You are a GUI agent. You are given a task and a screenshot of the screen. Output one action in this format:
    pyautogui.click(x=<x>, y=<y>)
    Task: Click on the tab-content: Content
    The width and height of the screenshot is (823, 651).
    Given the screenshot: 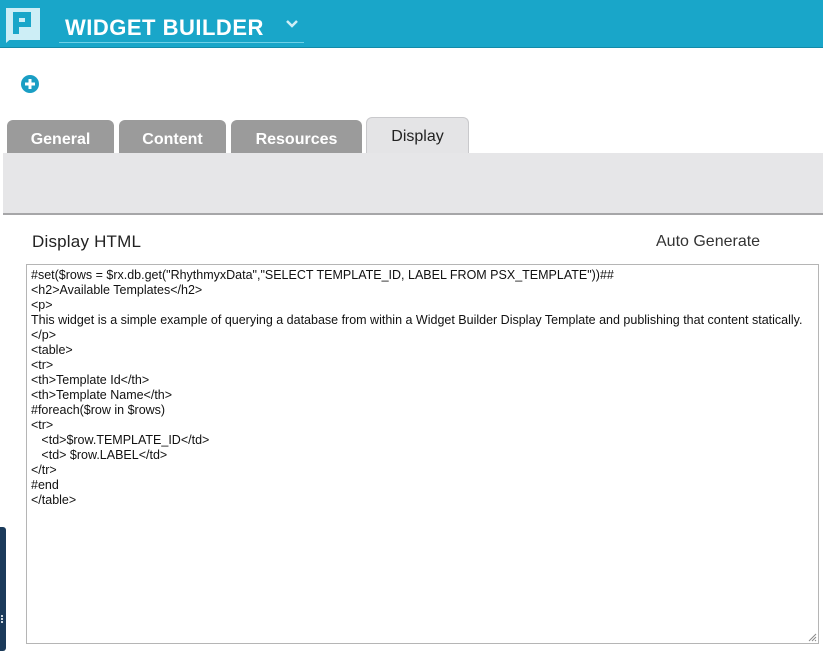 What is the action you would take?
    pyautogui.click(x=172, y=137)
    